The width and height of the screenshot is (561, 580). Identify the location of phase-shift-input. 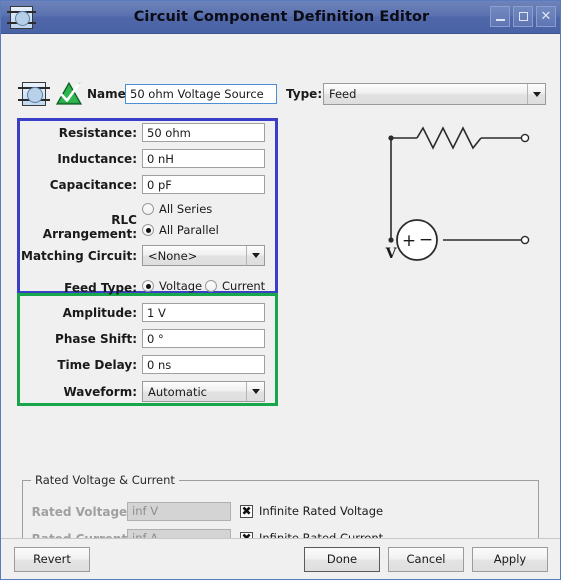
(203, 338).